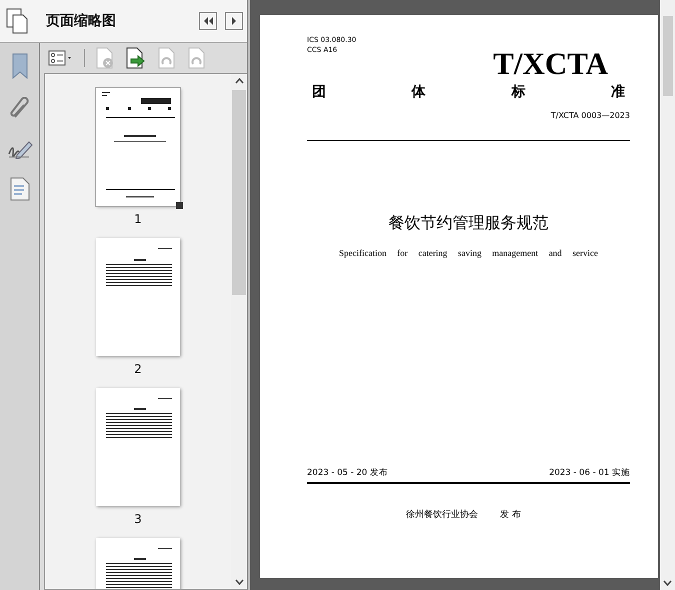 This screenshot has width=675, height=590. Describe the element at coordinates (138, 219) in the screenshot. I see `page-number: 1` at that location.